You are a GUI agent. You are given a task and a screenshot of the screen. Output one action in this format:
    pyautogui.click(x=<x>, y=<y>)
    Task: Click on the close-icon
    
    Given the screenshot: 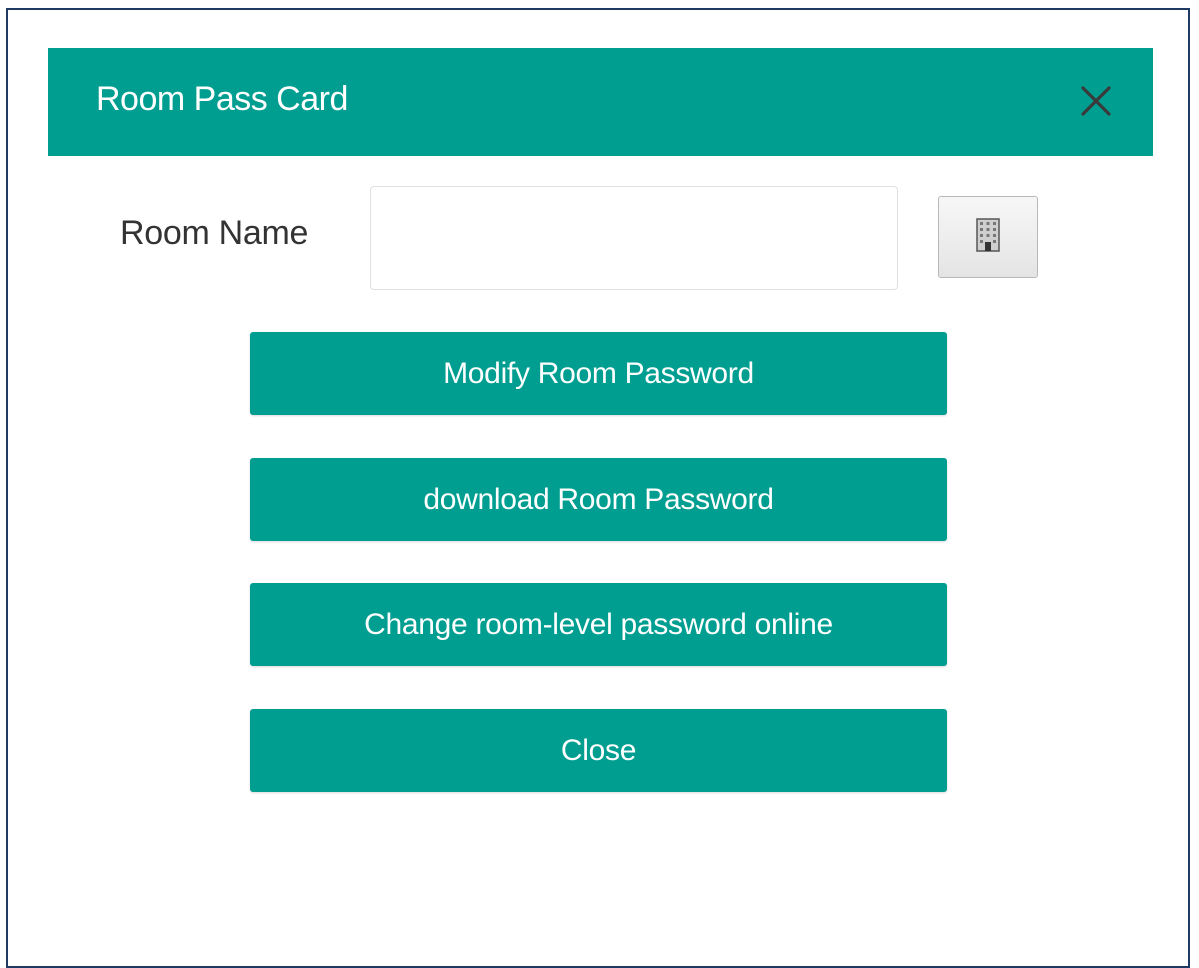 What is the action you would take?
    pyautogui.click(x=1096, y=101)
    